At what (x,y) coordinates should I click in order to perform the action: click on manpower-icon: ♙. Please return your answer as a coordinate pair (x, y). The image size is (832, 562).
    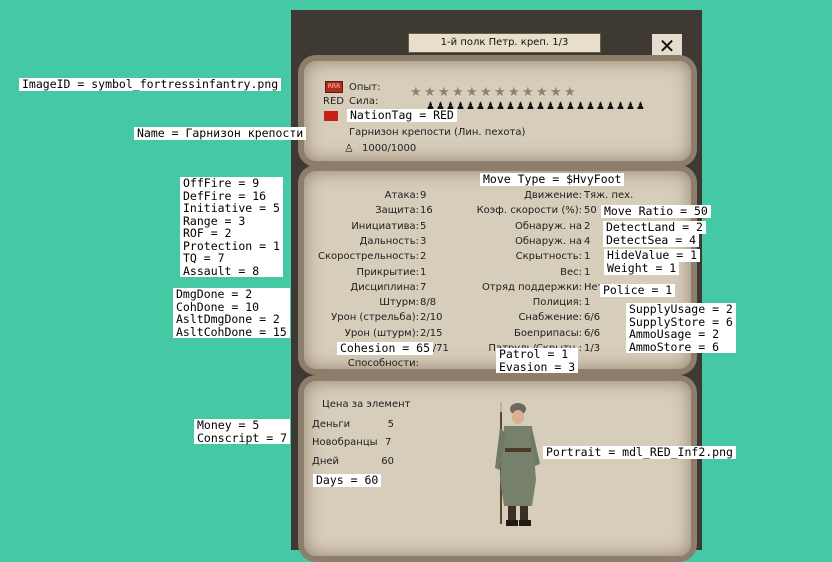
    Looking at the image, I should click on (349, 148).